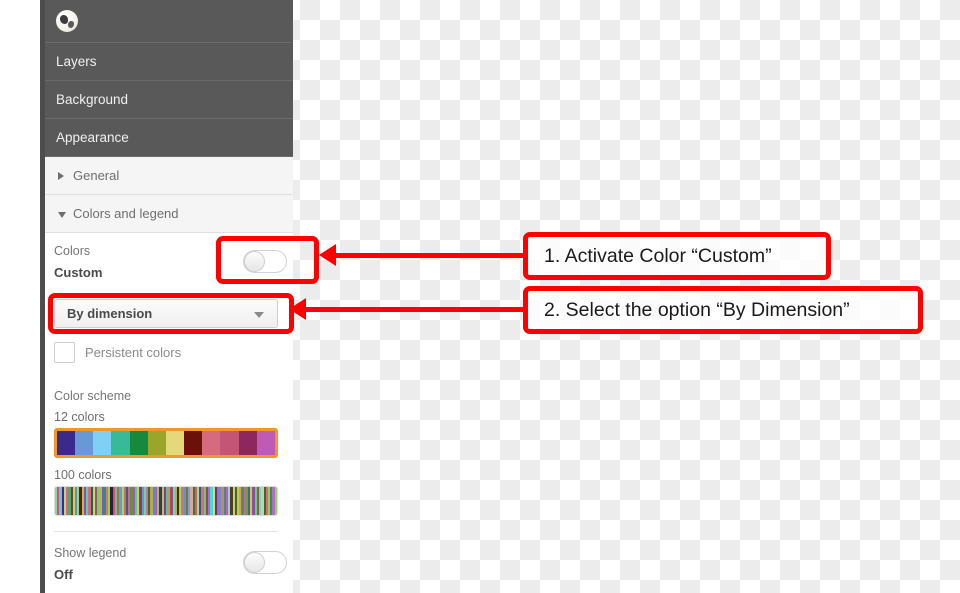 This screenshot has width=960, height=593. I want to click on show-legend-label: Show legend, so click(90, 553).